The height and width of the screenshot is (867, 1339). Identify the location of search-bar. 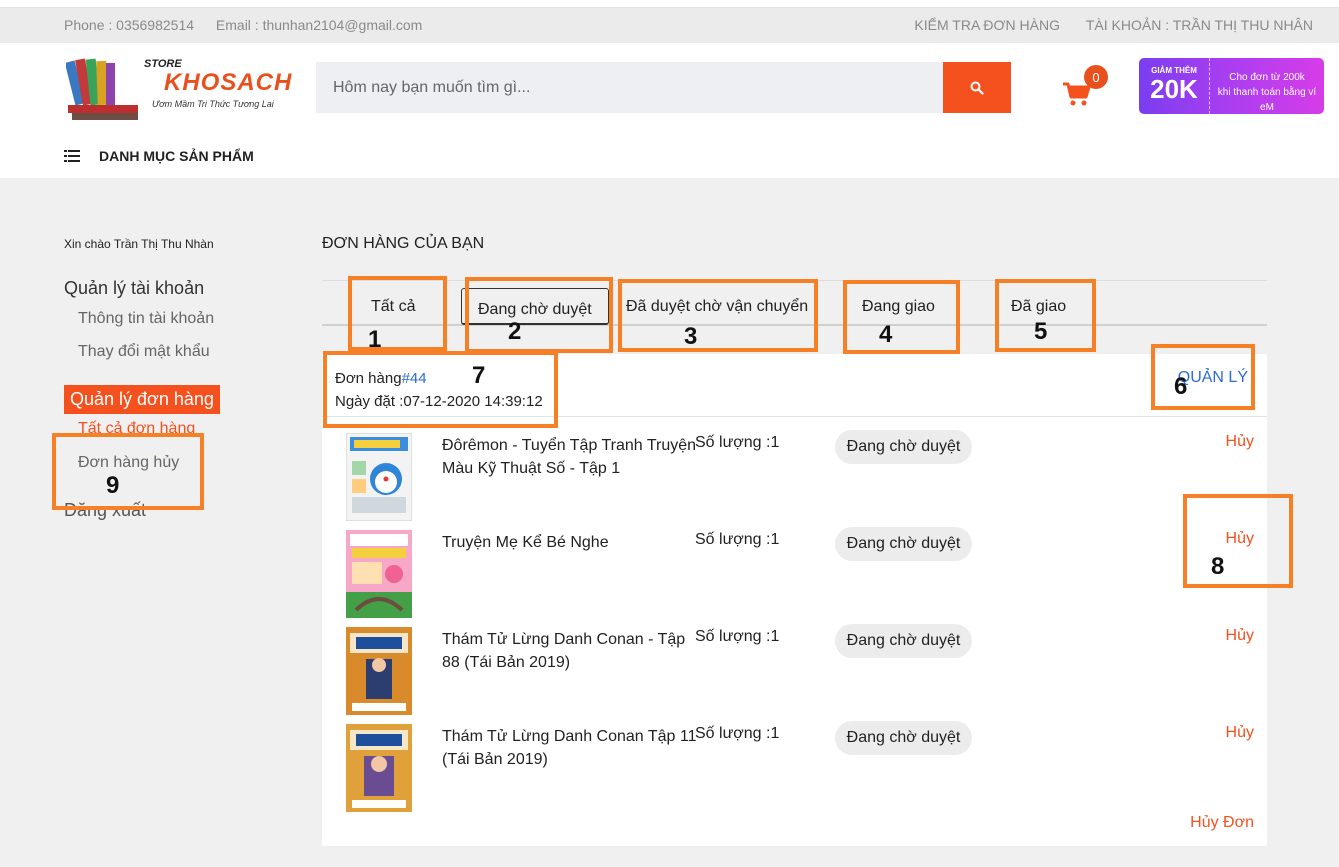
(663, 87).